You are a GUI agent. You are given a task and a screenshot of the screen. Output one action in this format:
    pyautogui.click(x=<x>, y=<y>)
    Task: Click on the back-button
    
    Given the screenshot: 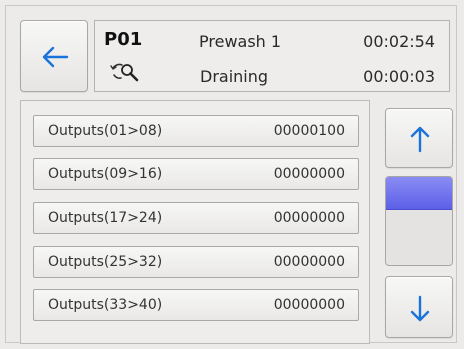 What is the action you would take?
    pyautogui.click(x=54, y=56)
    